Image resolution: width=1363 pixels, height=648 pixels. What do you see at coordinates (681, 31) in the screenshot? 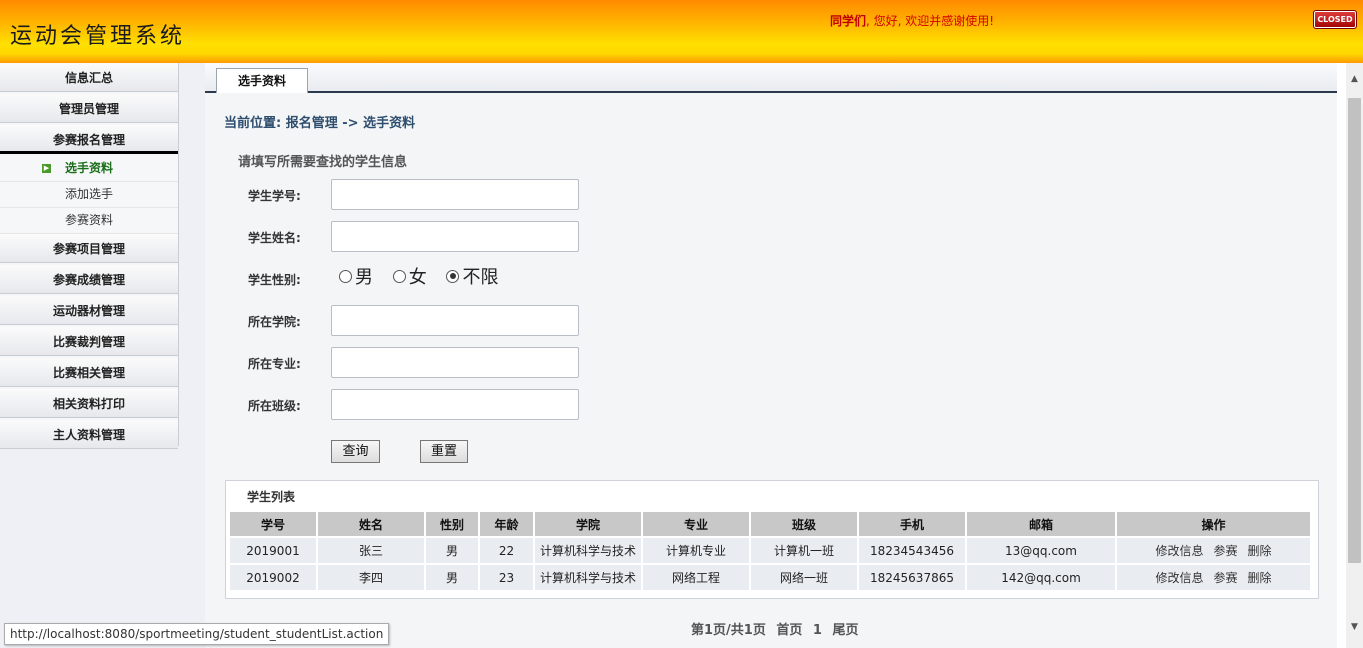
I see `app-header: 运动会管理系统 同学们, 您好, 欢迎并感谢使用! CLOSED` at bounding box center [681, 31].